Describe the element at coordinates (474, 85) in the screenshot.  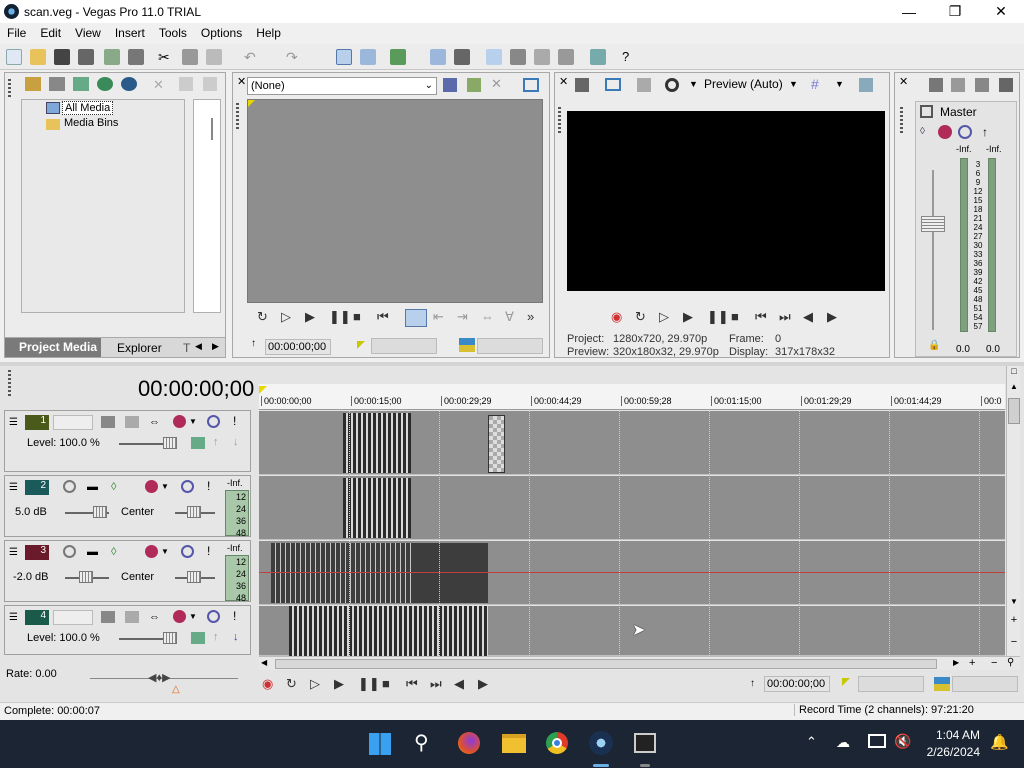
I see `trimmer-fx-icon` at that location.